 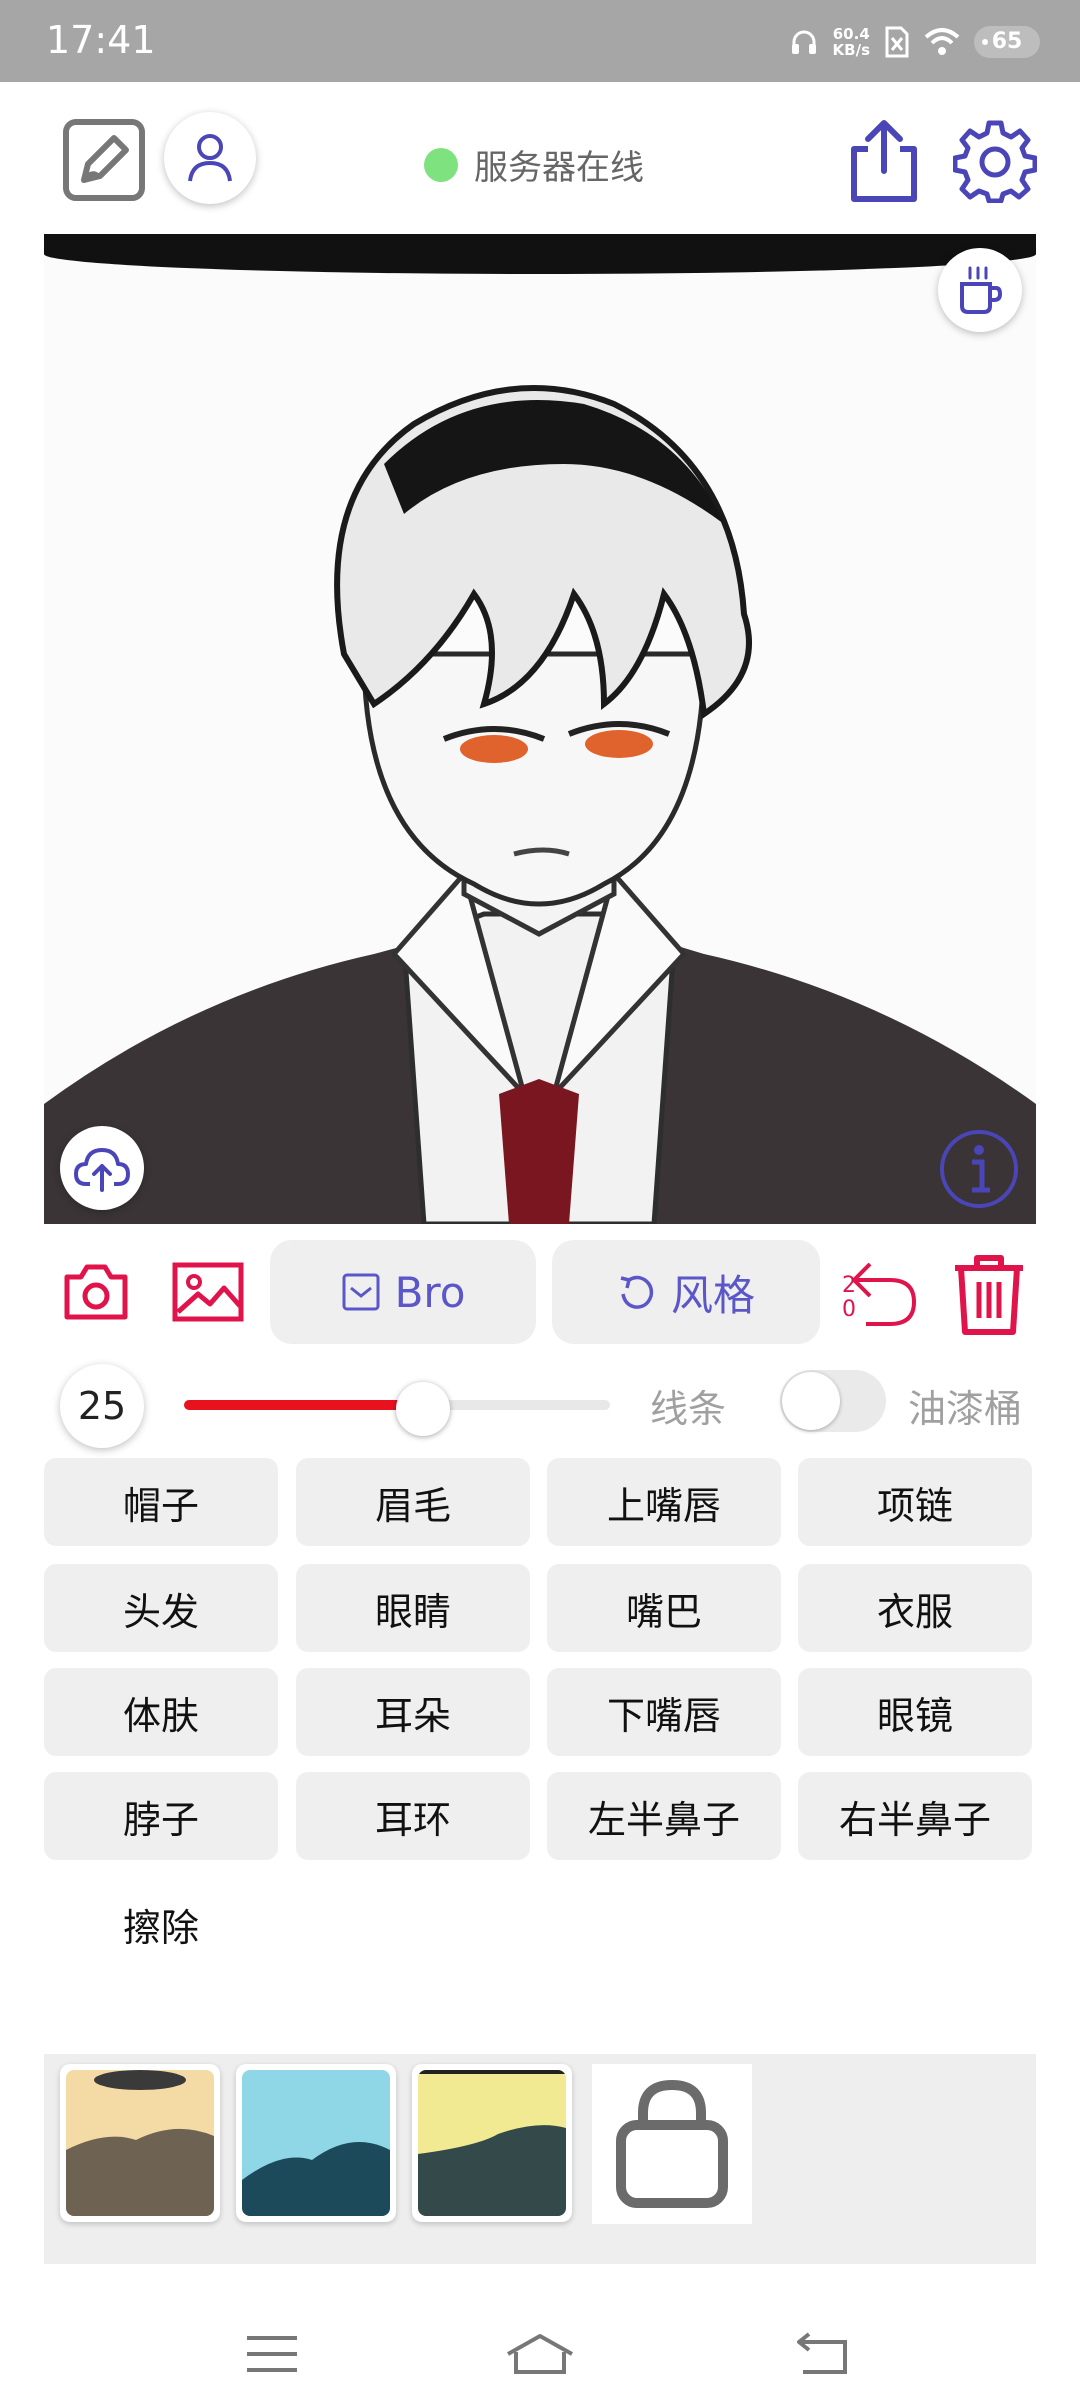 I want to click on part-button: 嘴巴, so click(x=664, y=1608).